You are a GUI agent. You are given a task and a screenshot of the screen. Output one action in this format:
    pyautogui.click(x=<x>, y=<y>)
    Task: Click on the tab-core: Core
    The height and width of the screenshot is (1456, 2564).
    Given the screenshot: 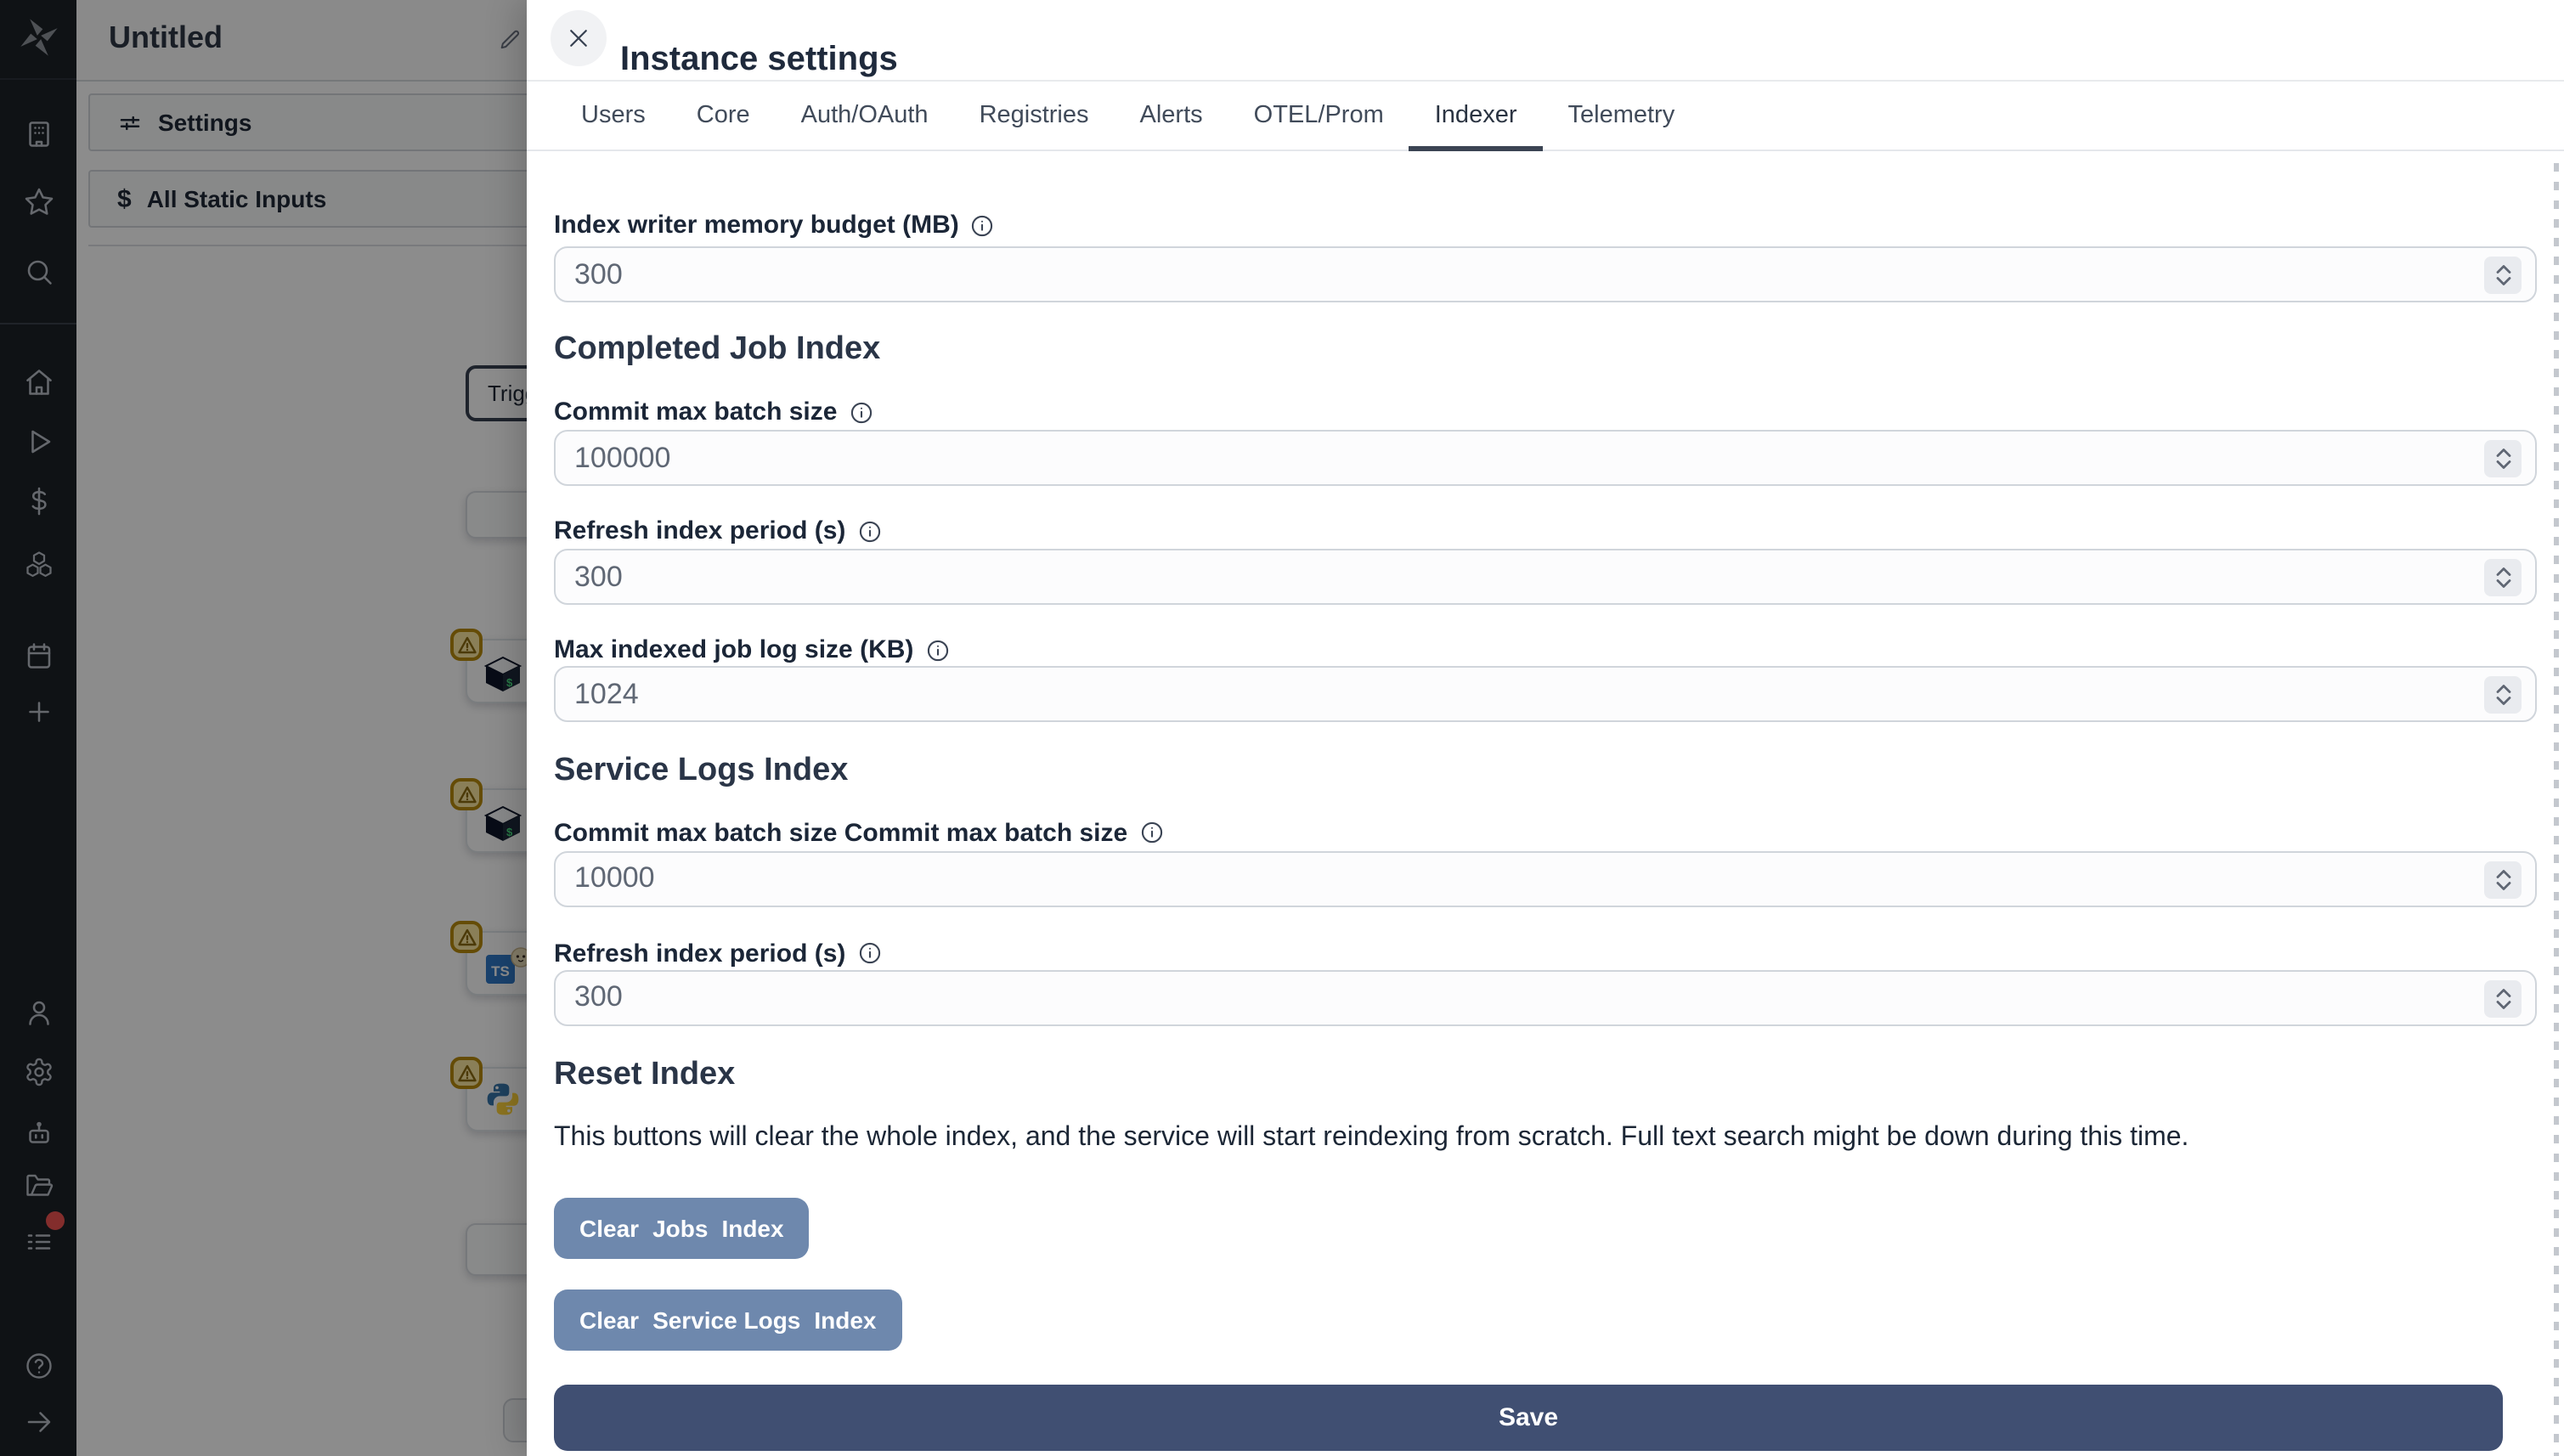 What is the action you would take?
    pyautogui.click(x=723, y=116)
    